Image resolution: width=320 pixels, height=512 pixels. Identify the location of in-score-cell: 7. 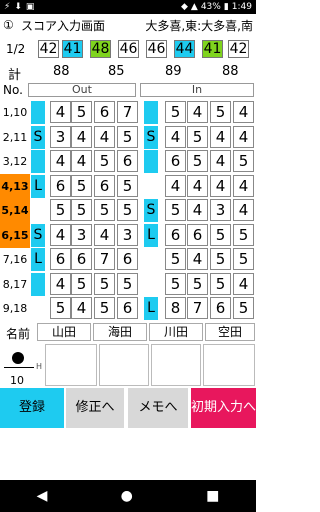
(197, 308).